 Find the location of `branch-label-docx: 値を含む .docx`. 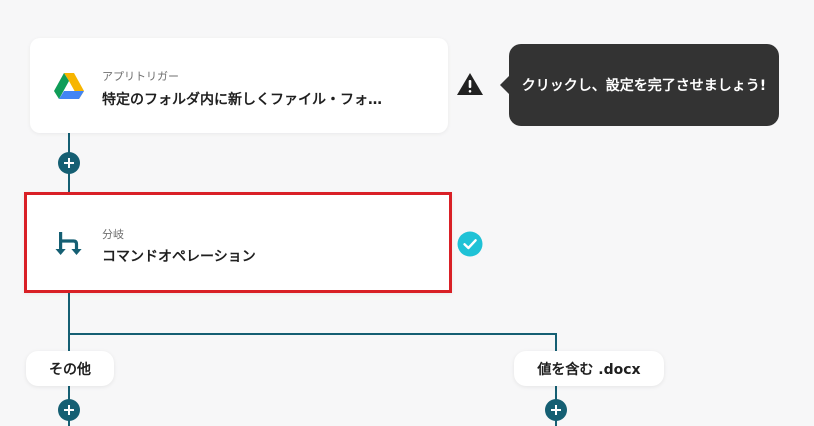

branch-label-docx: 値を含む .docx is located at coordinates (589, 368).